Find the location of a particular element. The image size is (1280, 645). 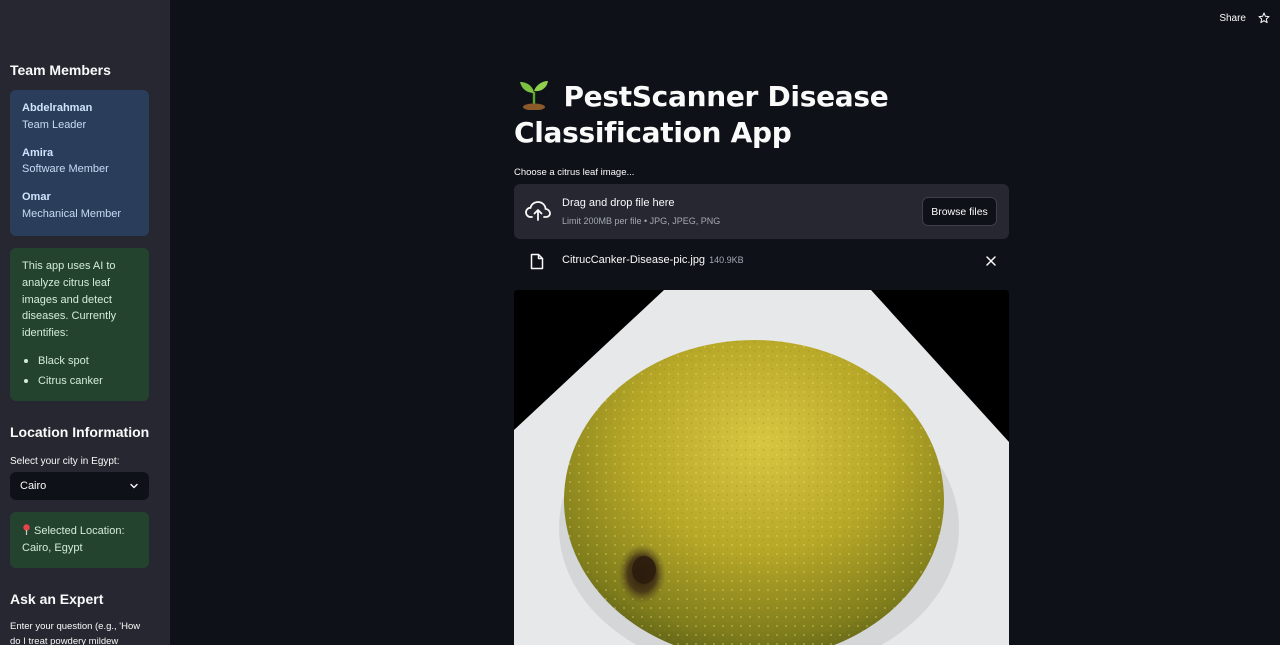

share-button: Share is located at coordinates (1232, 18).